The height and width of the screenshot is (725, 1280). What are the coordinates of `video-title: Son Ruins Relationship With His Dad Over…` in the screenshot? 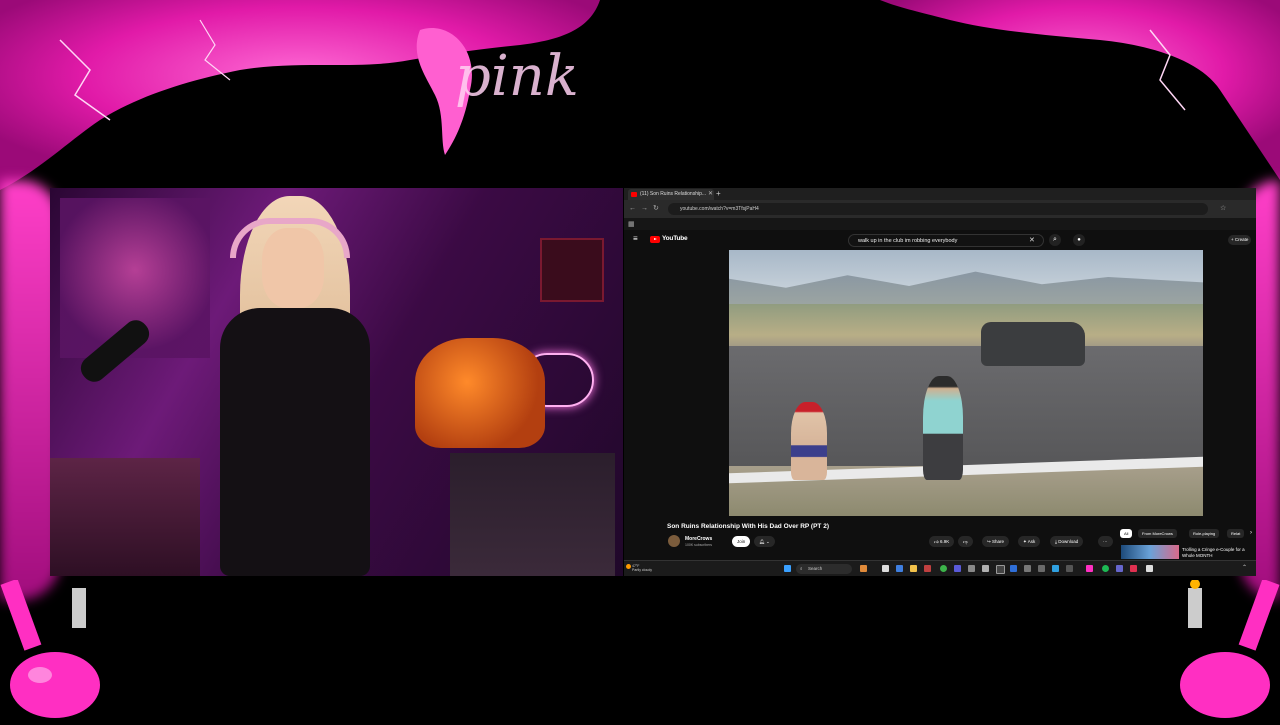 It's located at (748, 526).